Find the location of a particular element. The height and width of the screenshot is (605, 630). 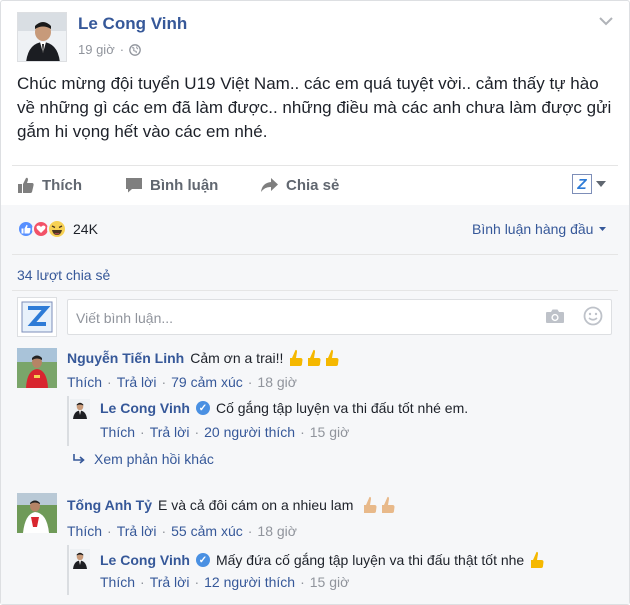

page-logo-icon: Z is located at coordinates (582, 184).